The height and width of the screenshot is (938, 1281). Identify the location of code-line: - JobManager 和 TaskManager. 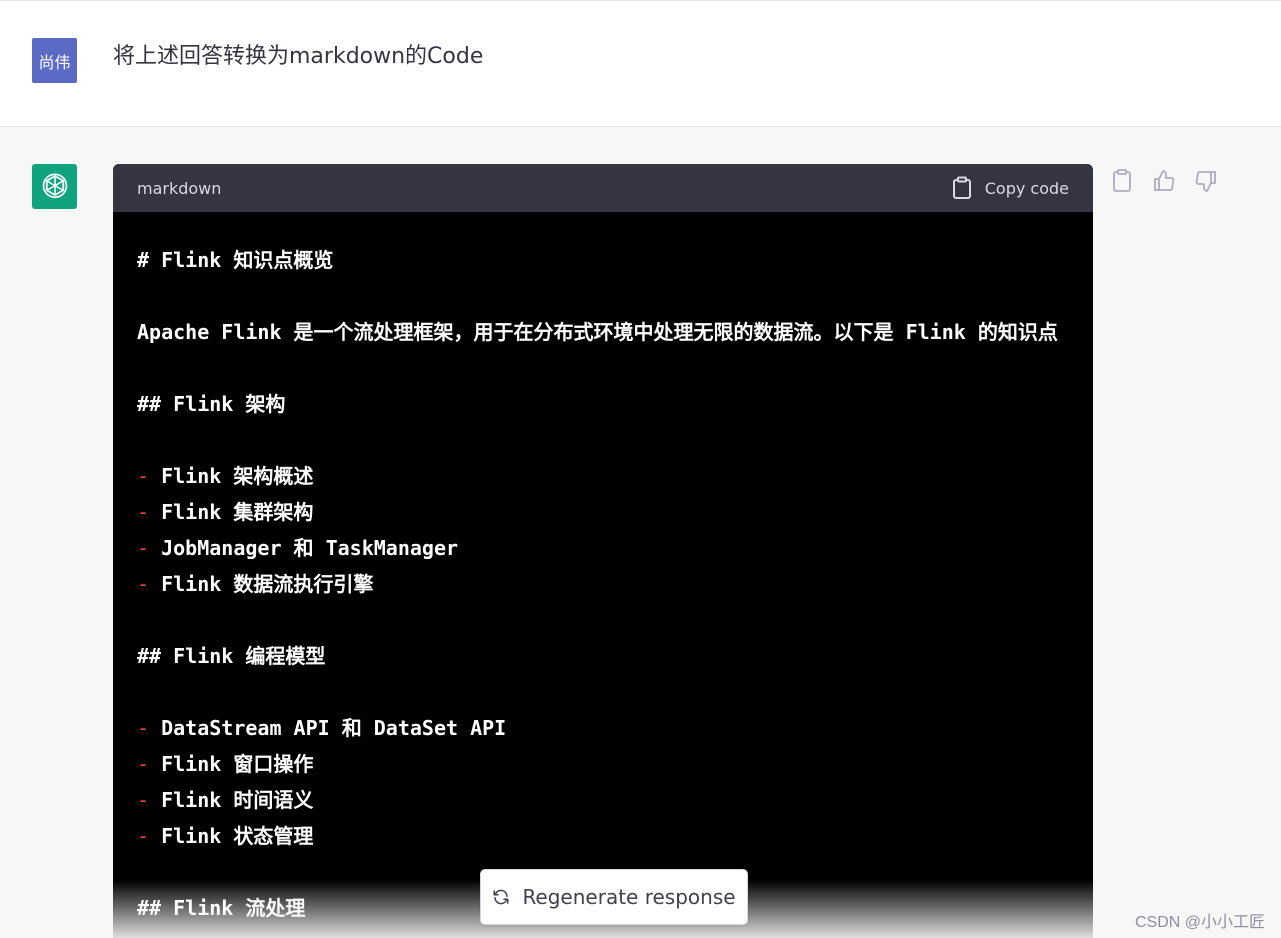
(603, 548).